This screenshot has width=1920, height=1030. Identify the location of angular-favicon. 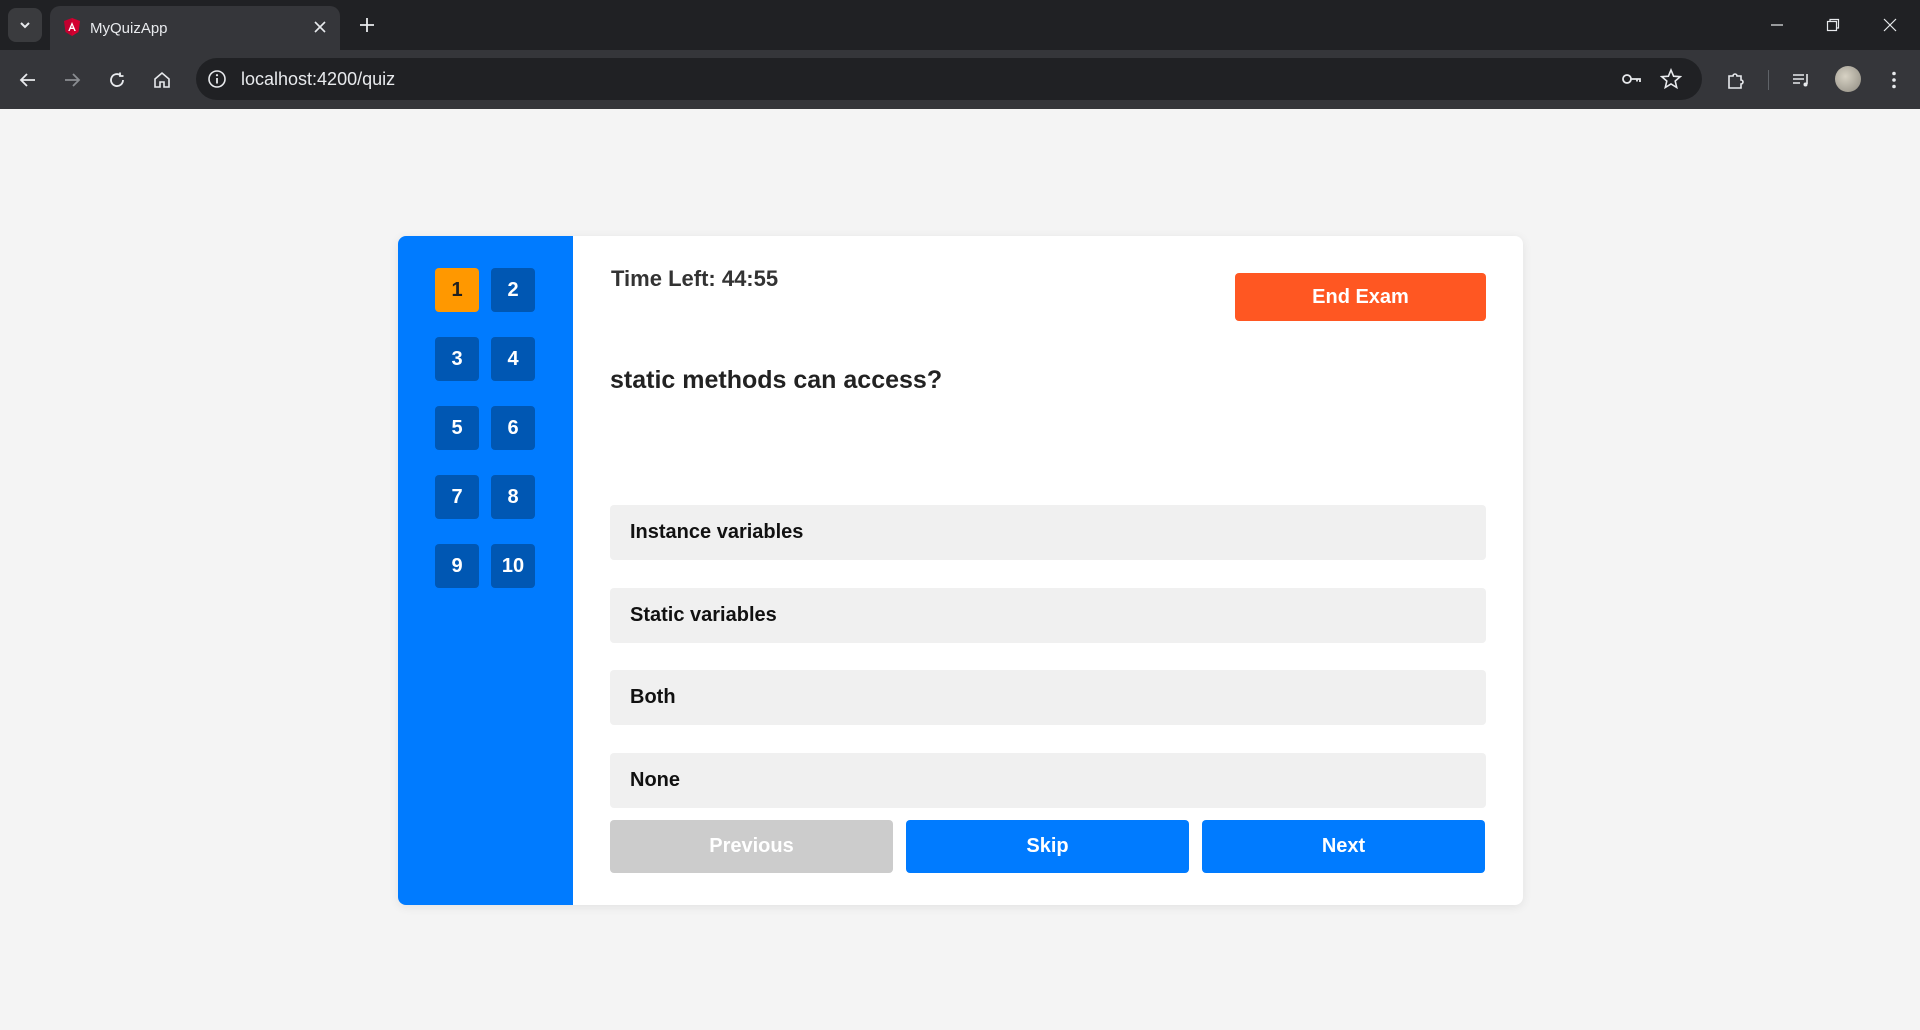
(72, 27).